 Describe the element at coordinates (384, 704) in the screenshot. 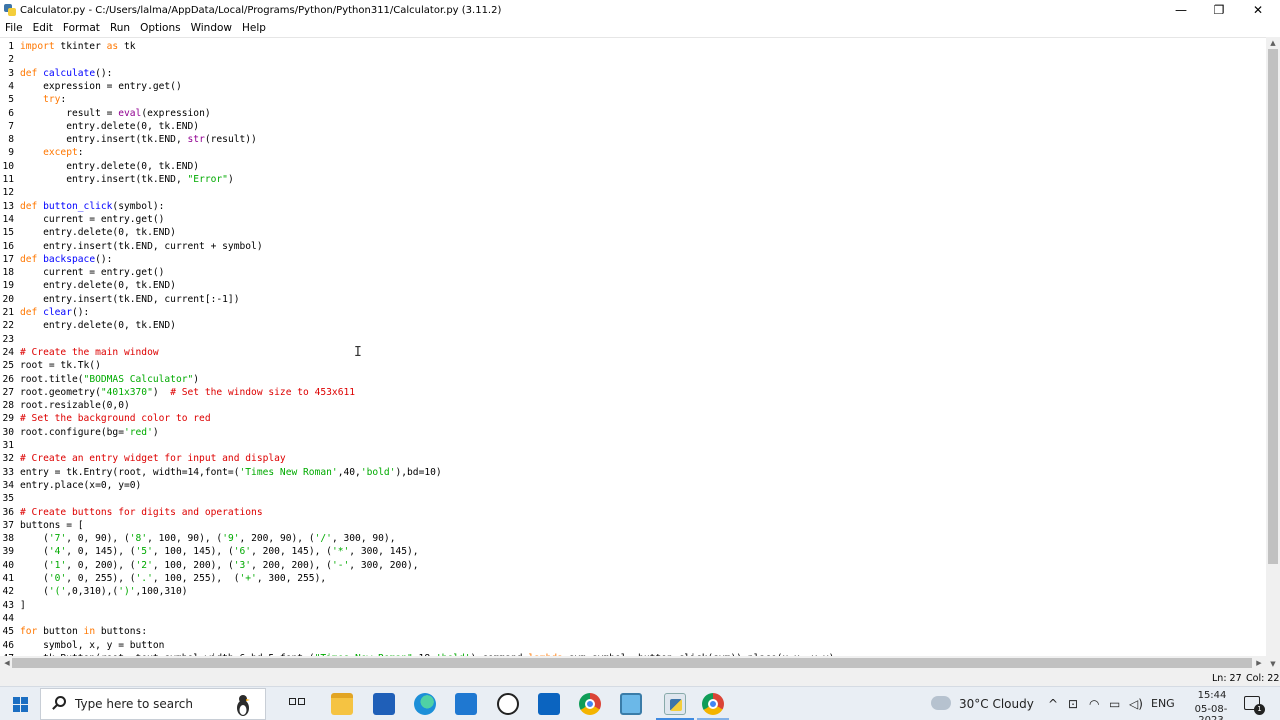

I see `microsoft-store-icon` at that location.